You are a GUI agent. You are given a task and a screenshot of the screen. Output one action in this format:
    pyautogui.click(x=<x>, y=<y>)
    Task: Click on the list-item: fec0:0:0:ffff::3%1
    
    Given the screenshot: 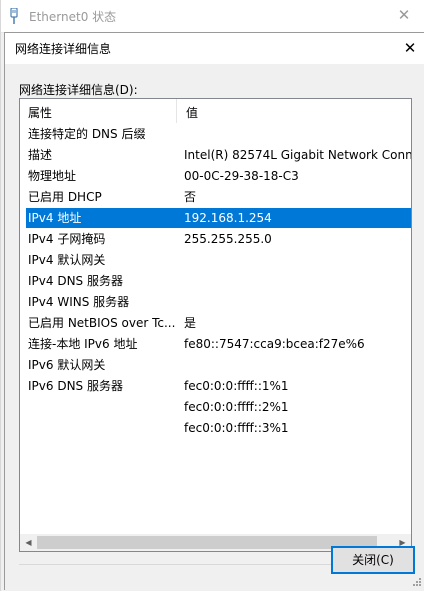 What is the action you would take?
    pyautogui.click(x=218, y=428)
    